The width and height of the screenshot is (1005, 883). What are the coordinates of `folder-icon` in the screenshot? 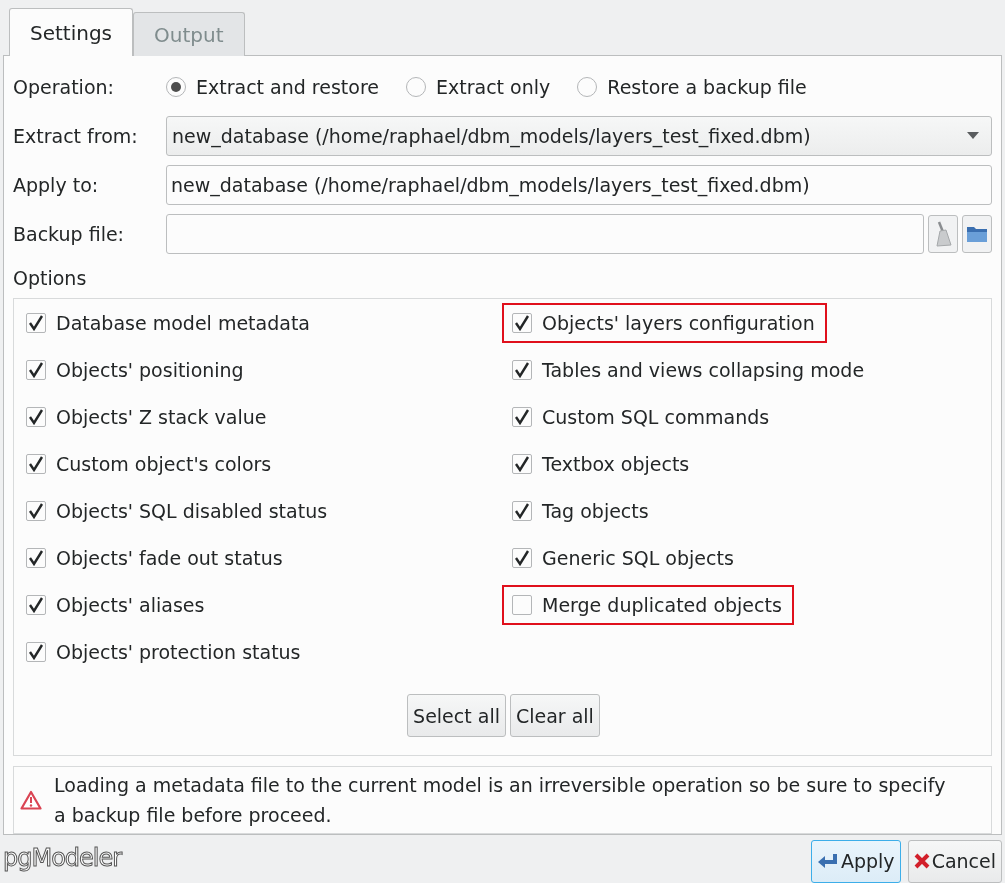 It's located at (977, 233).